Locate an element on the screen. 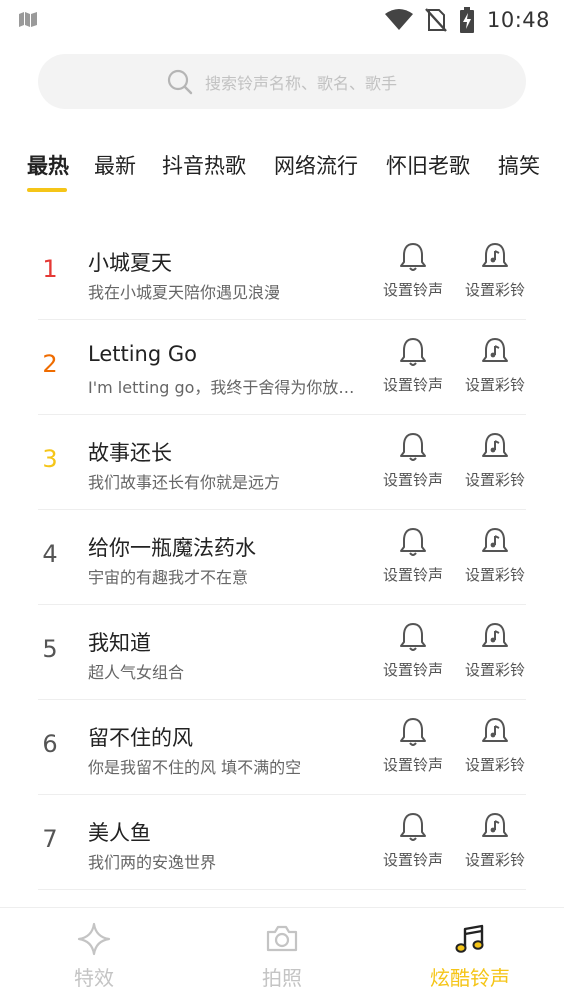 This screenshot has width=564, height=1002. song-subtitle: 你是我留不住的风 填不满的空 is located at coordinates (195, 767).